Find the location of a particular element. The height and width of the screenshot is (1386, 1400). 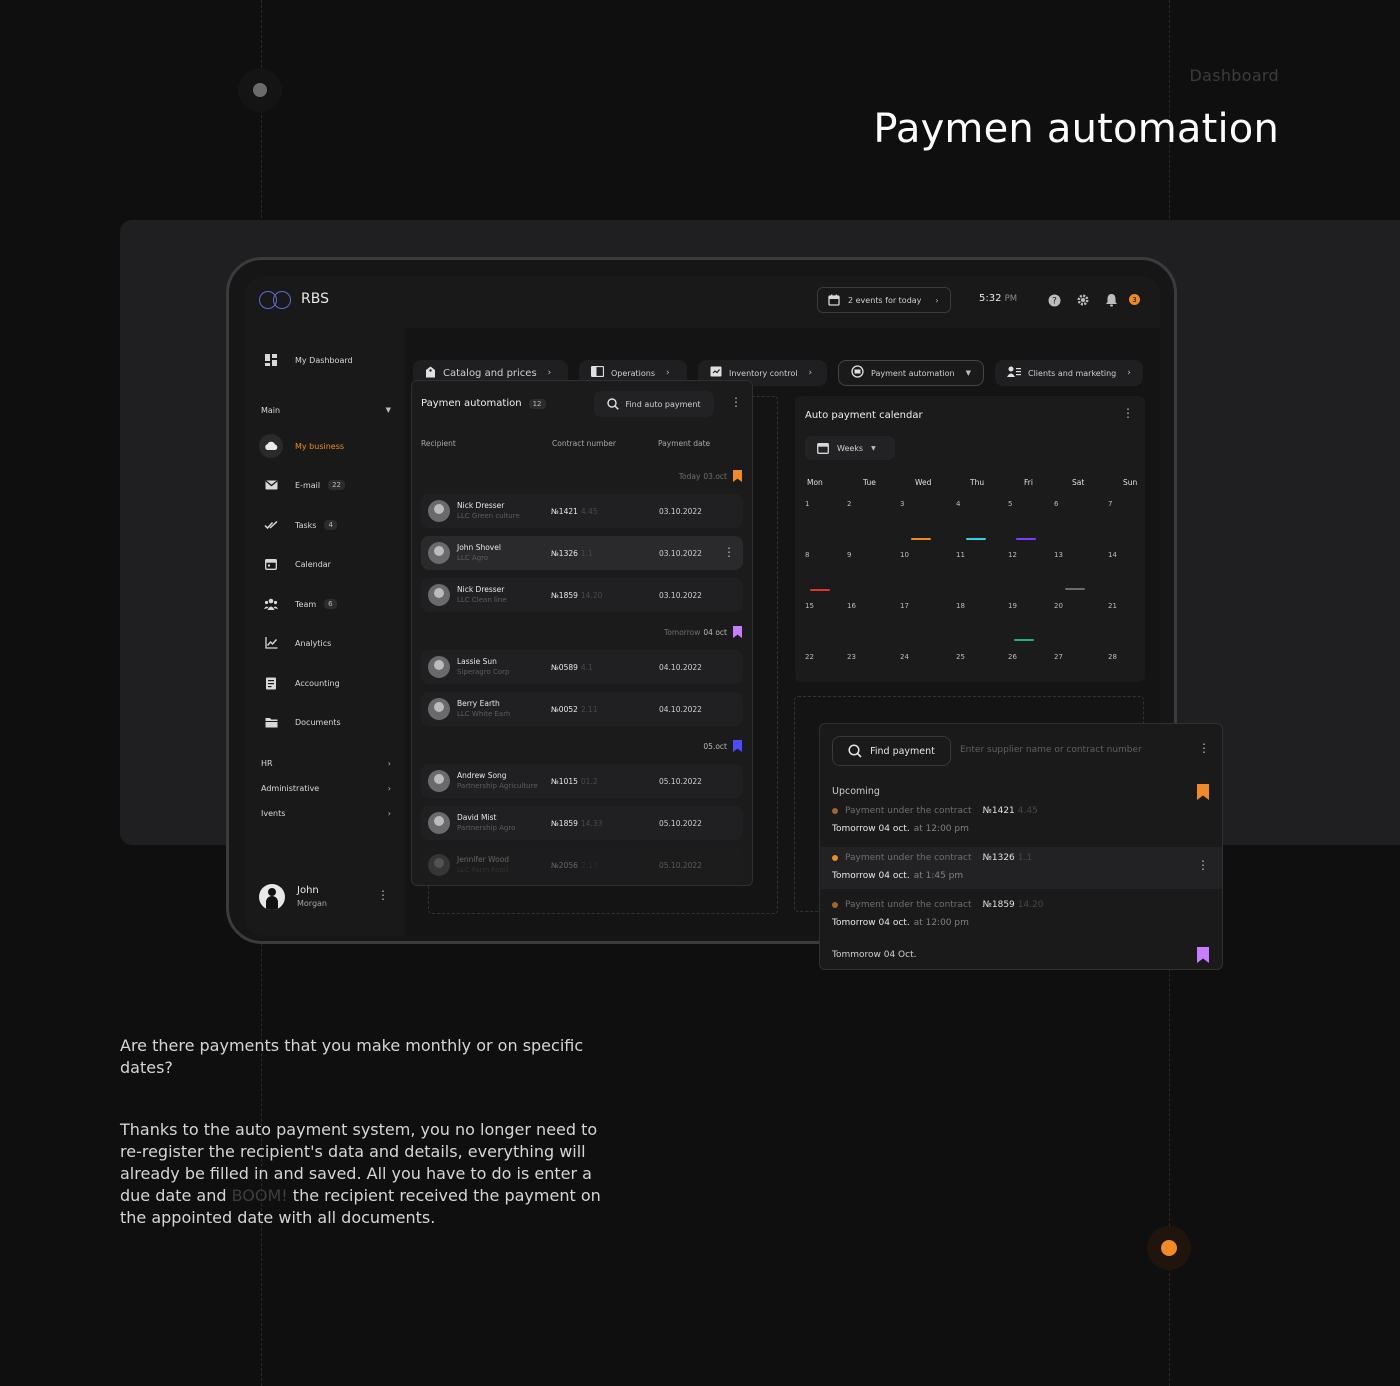

calendar-day-cell: 15 is located at coordinates (809, 606).